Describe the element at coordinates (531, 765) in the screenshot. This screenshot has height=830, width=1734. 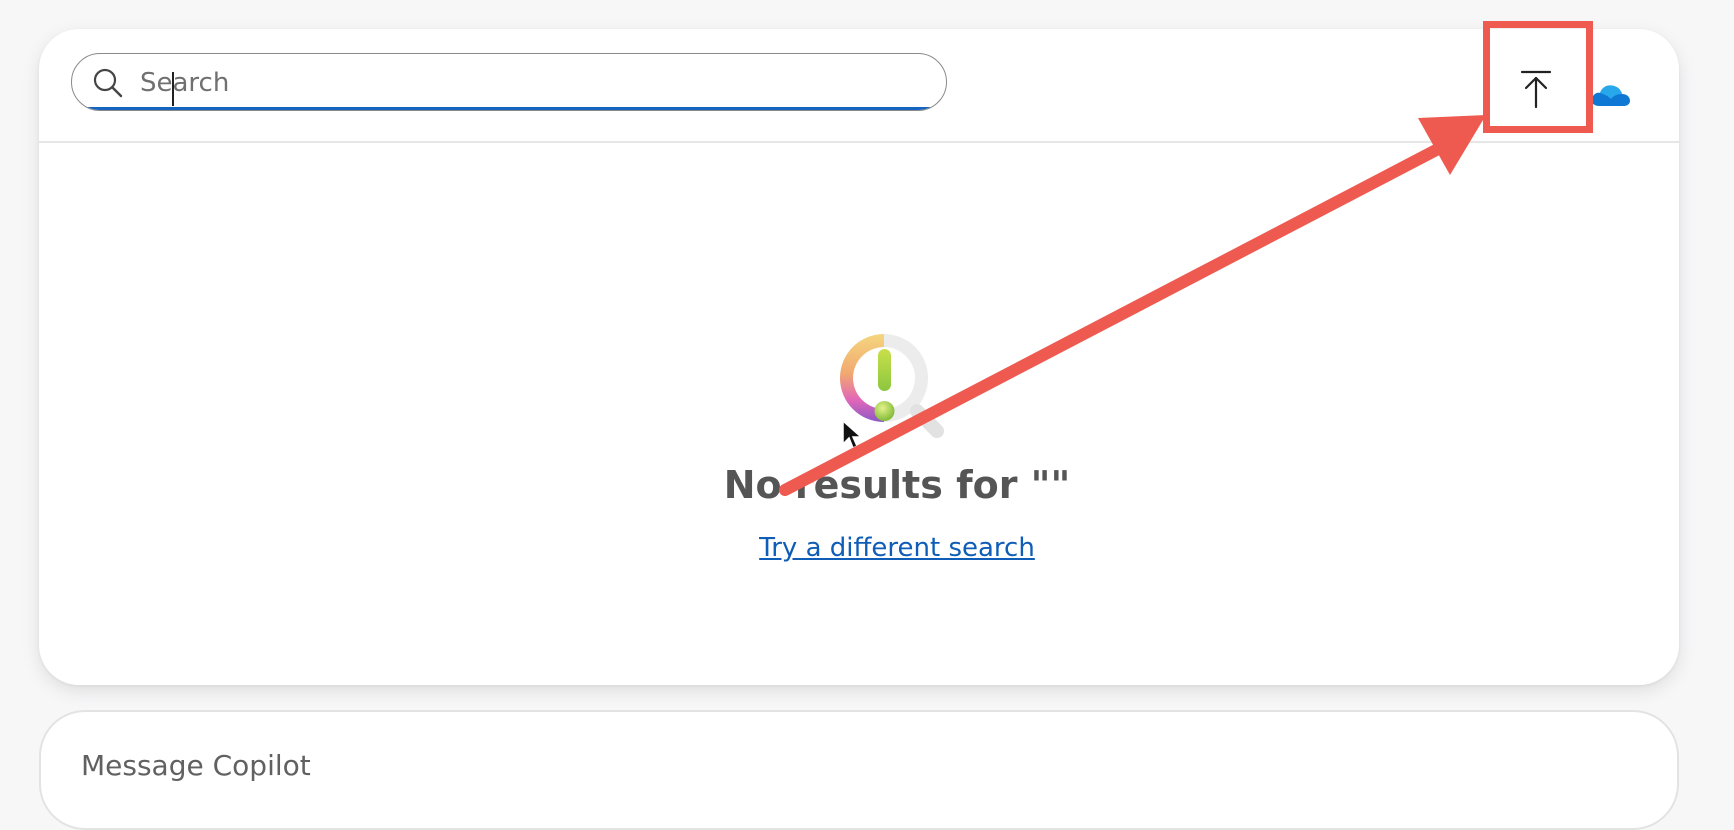
I see `message-copilot-input` at that location.